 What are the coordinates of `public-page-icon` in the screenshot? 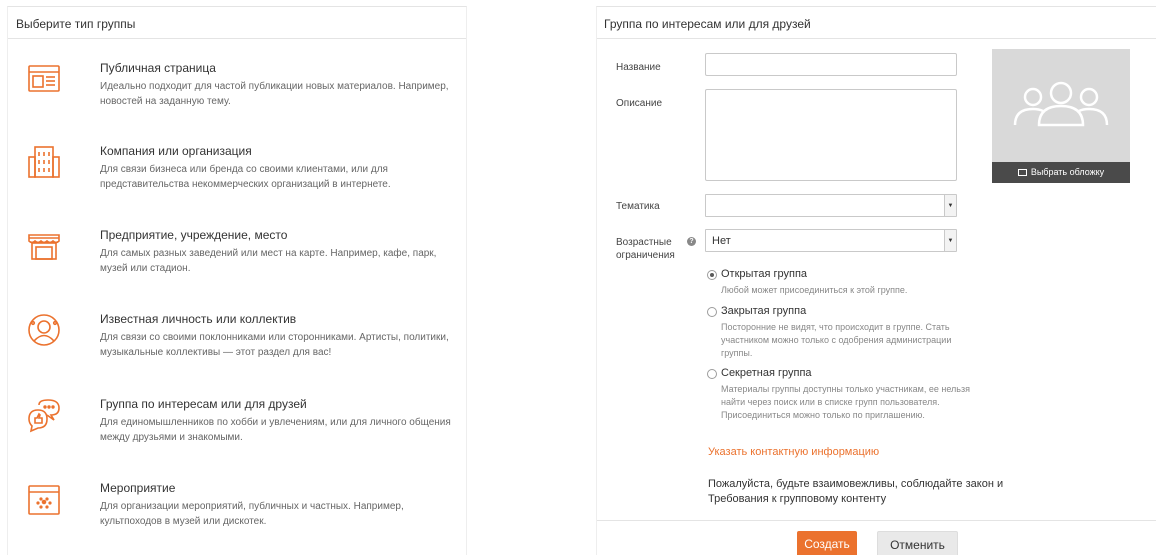 It's located at (44, 79).